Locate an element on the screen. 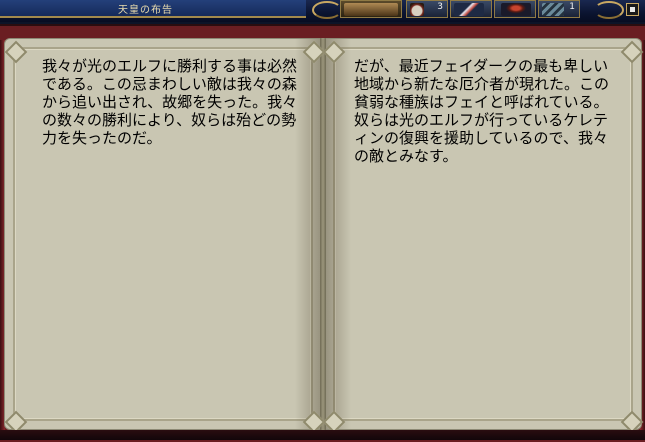 Image resolution: width=645 pixels, height=442 pixels. top-hud-bar: 天皇の布告 3 1 is located at coordinates (322, 11).